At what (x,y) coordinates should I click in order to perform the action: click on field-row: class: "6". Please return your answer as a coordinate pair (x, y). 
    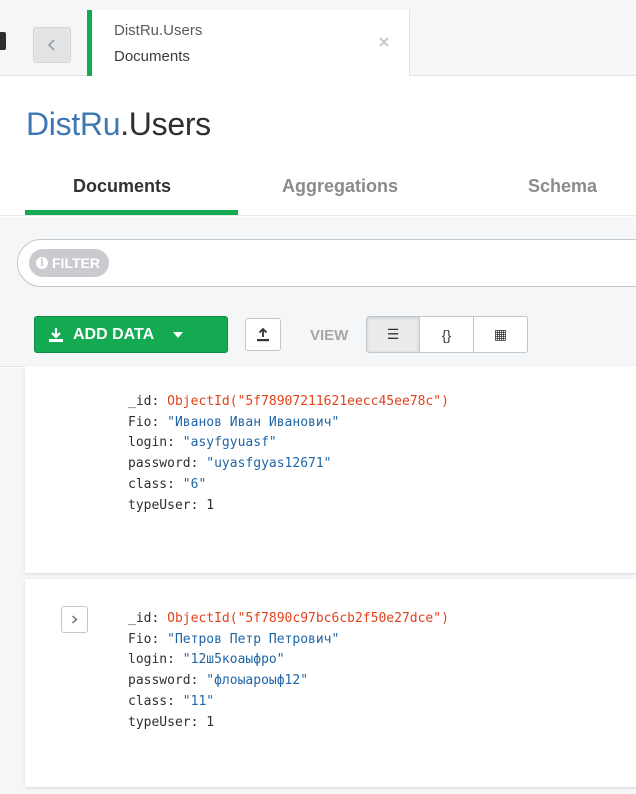
    Looking at the image, I should click on (167, 484).